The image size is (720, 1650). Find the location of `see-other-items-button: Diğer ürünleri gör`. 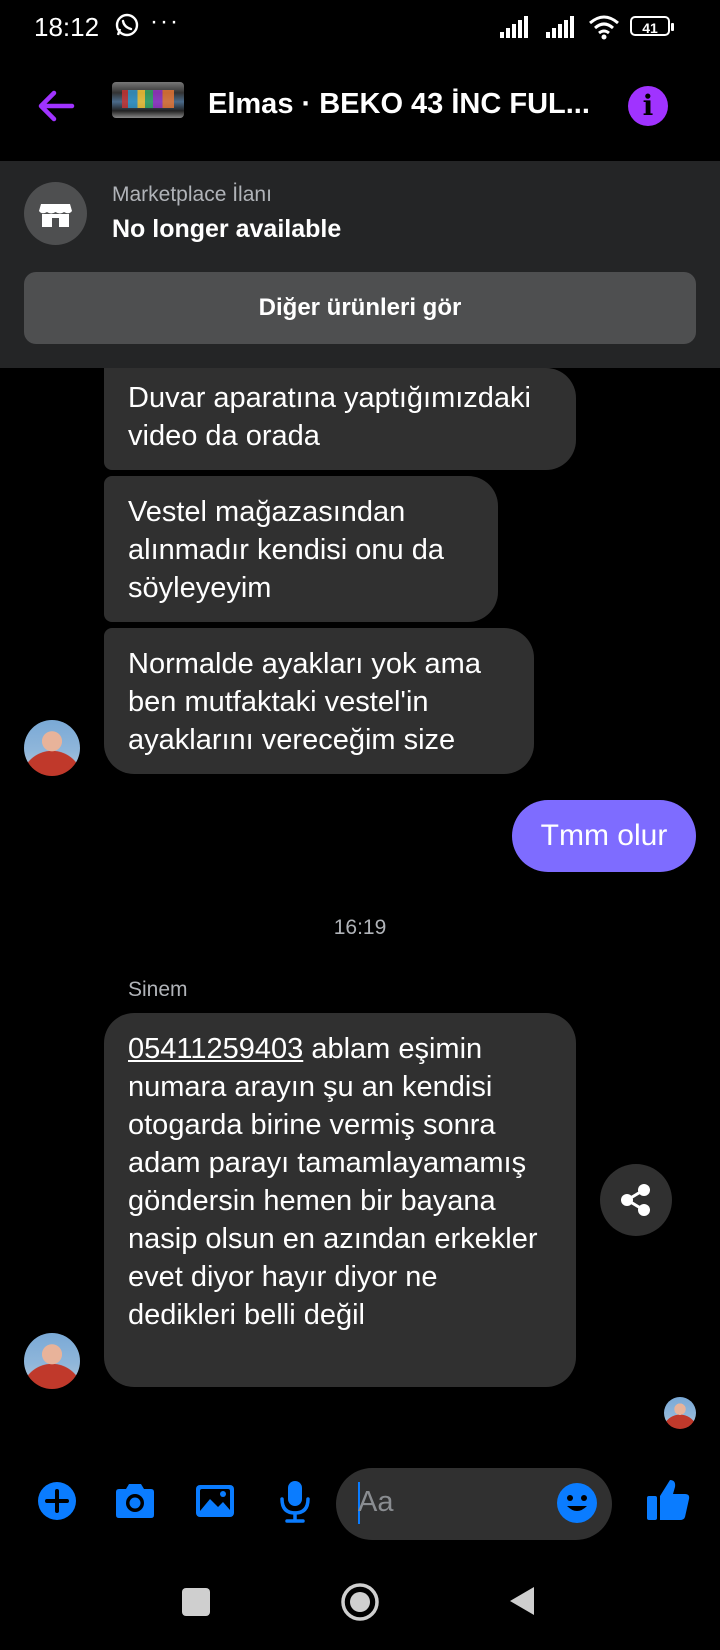

see-other-items-button: Diğer ürünleri gör is located at coordinates (360, 308).